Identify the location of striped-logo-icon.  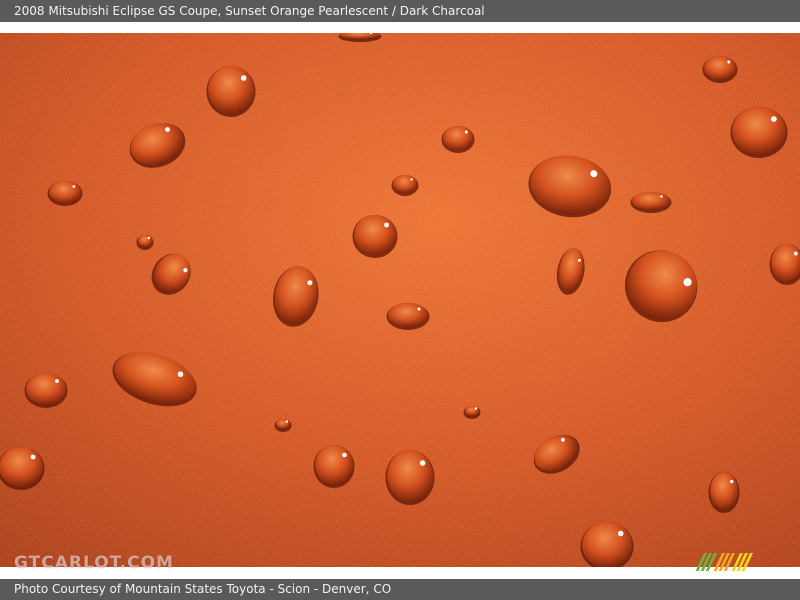
(724, 562).